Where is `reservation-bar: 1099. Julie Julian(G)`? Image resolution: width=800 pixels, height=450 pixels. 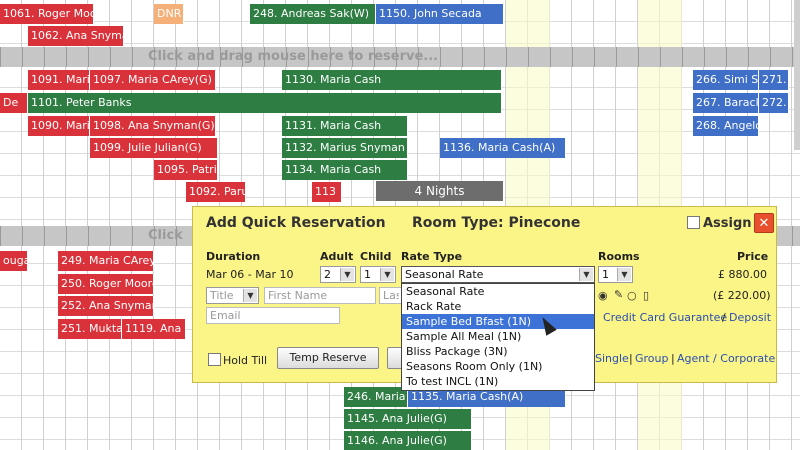
reservation-bar: 1099. Julie Julian(G) is located at coordinates (154, 148).